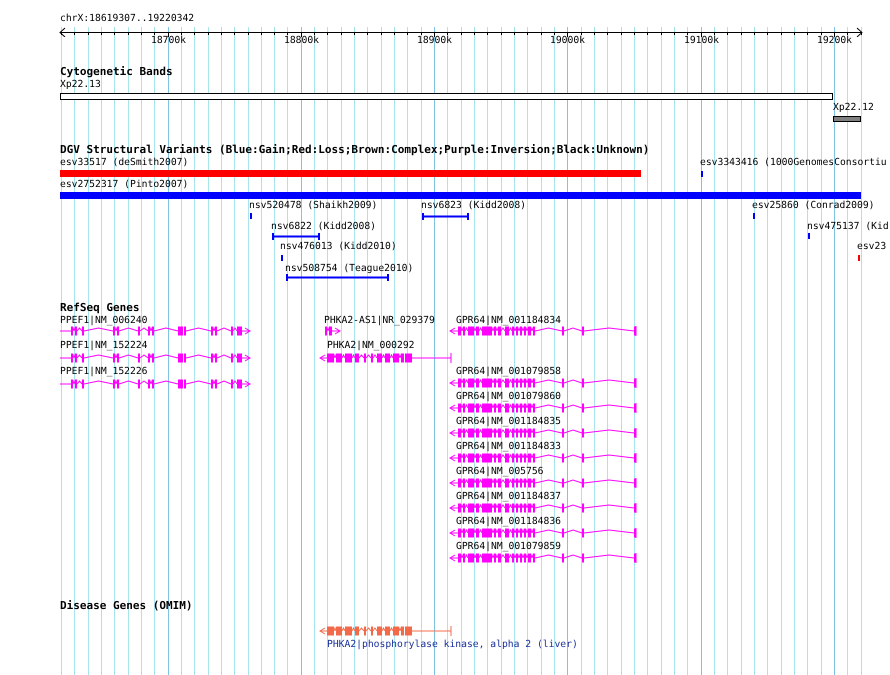 This screenshot has height=675, width=890. What do you see at coordinates (323, 227) in the screenshot?
I see `variant-label: nsv6822 (Kidd2008)` at bounding box center [323, 227].